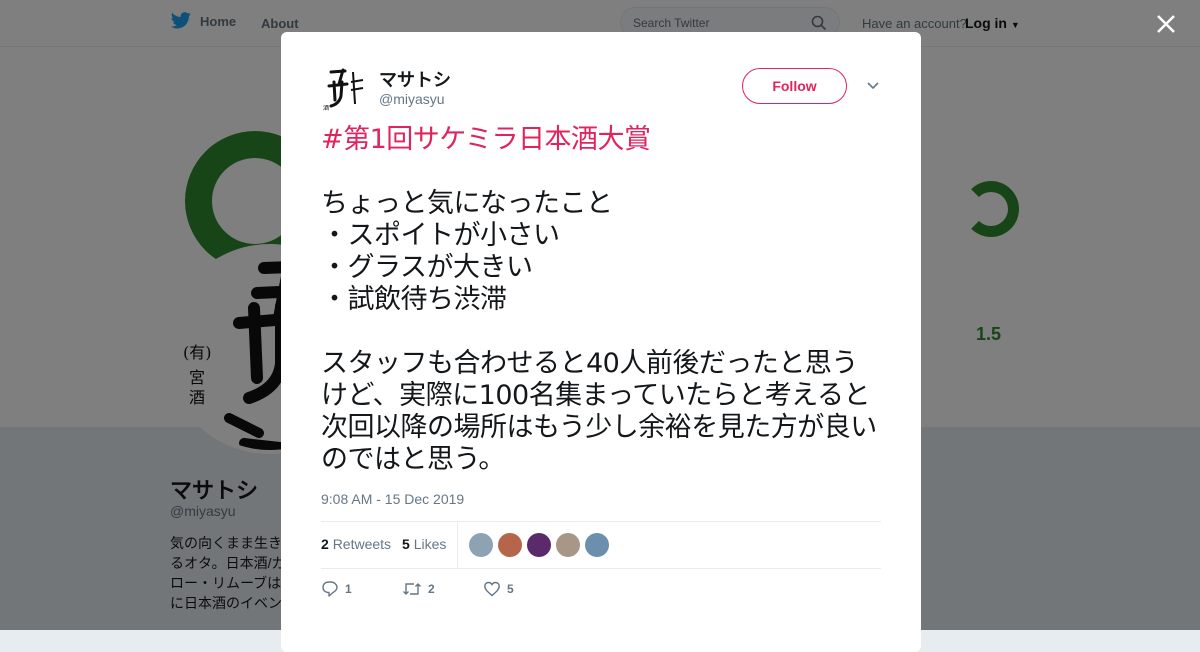 The image size is (1200, 652). Describe the element at coordinates (523, 589) in the screenshot. I see `like-button: 5` at that location.